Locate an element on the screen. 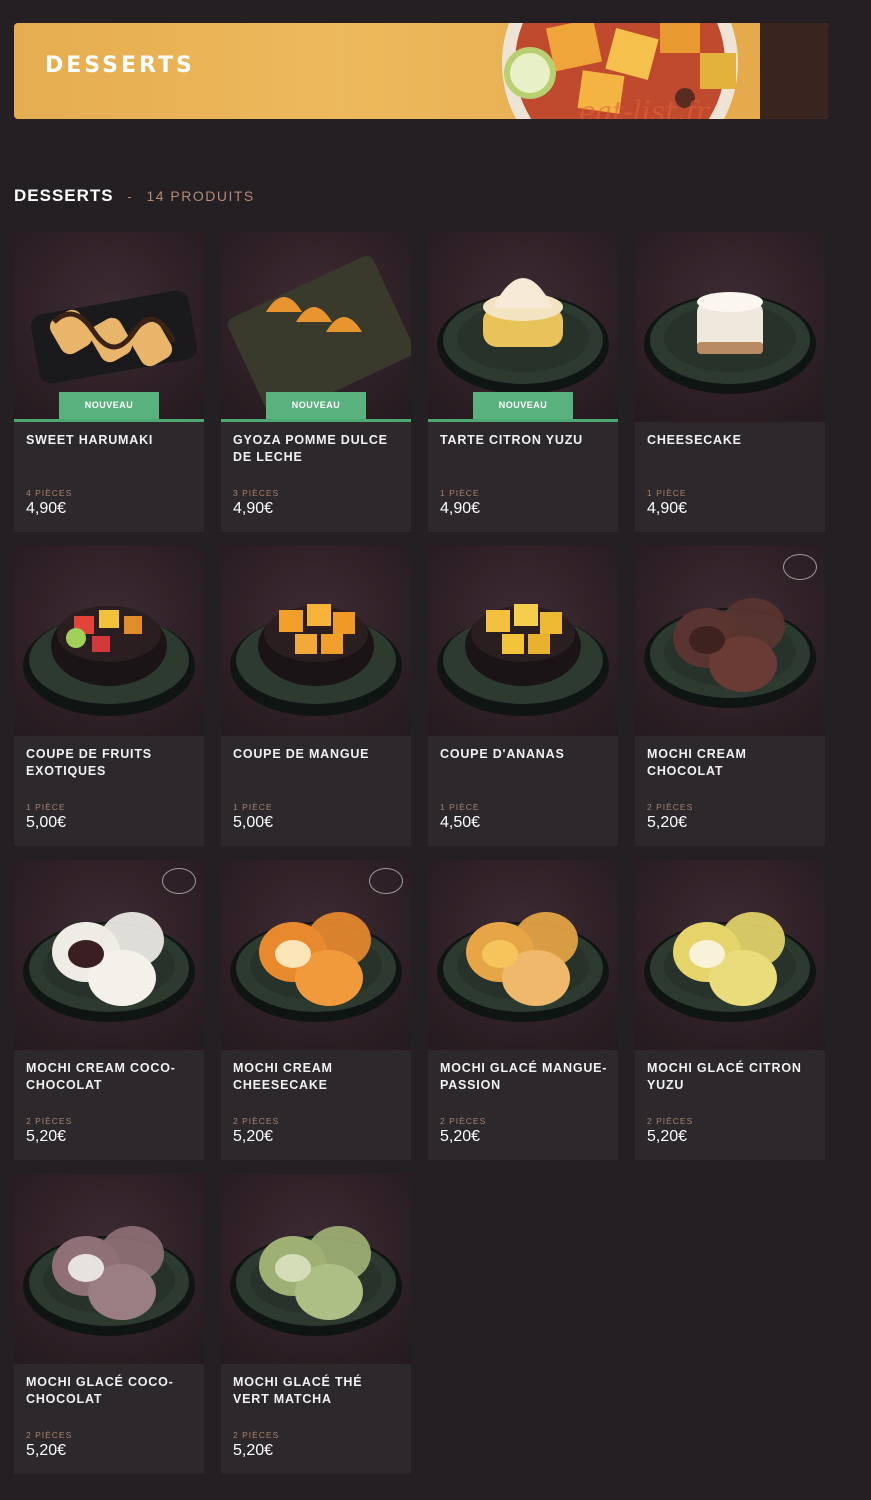 This screenshot has height=1500, width=871. product-name: TARTE CITRON YUZU is located at coordinates (524, 440).